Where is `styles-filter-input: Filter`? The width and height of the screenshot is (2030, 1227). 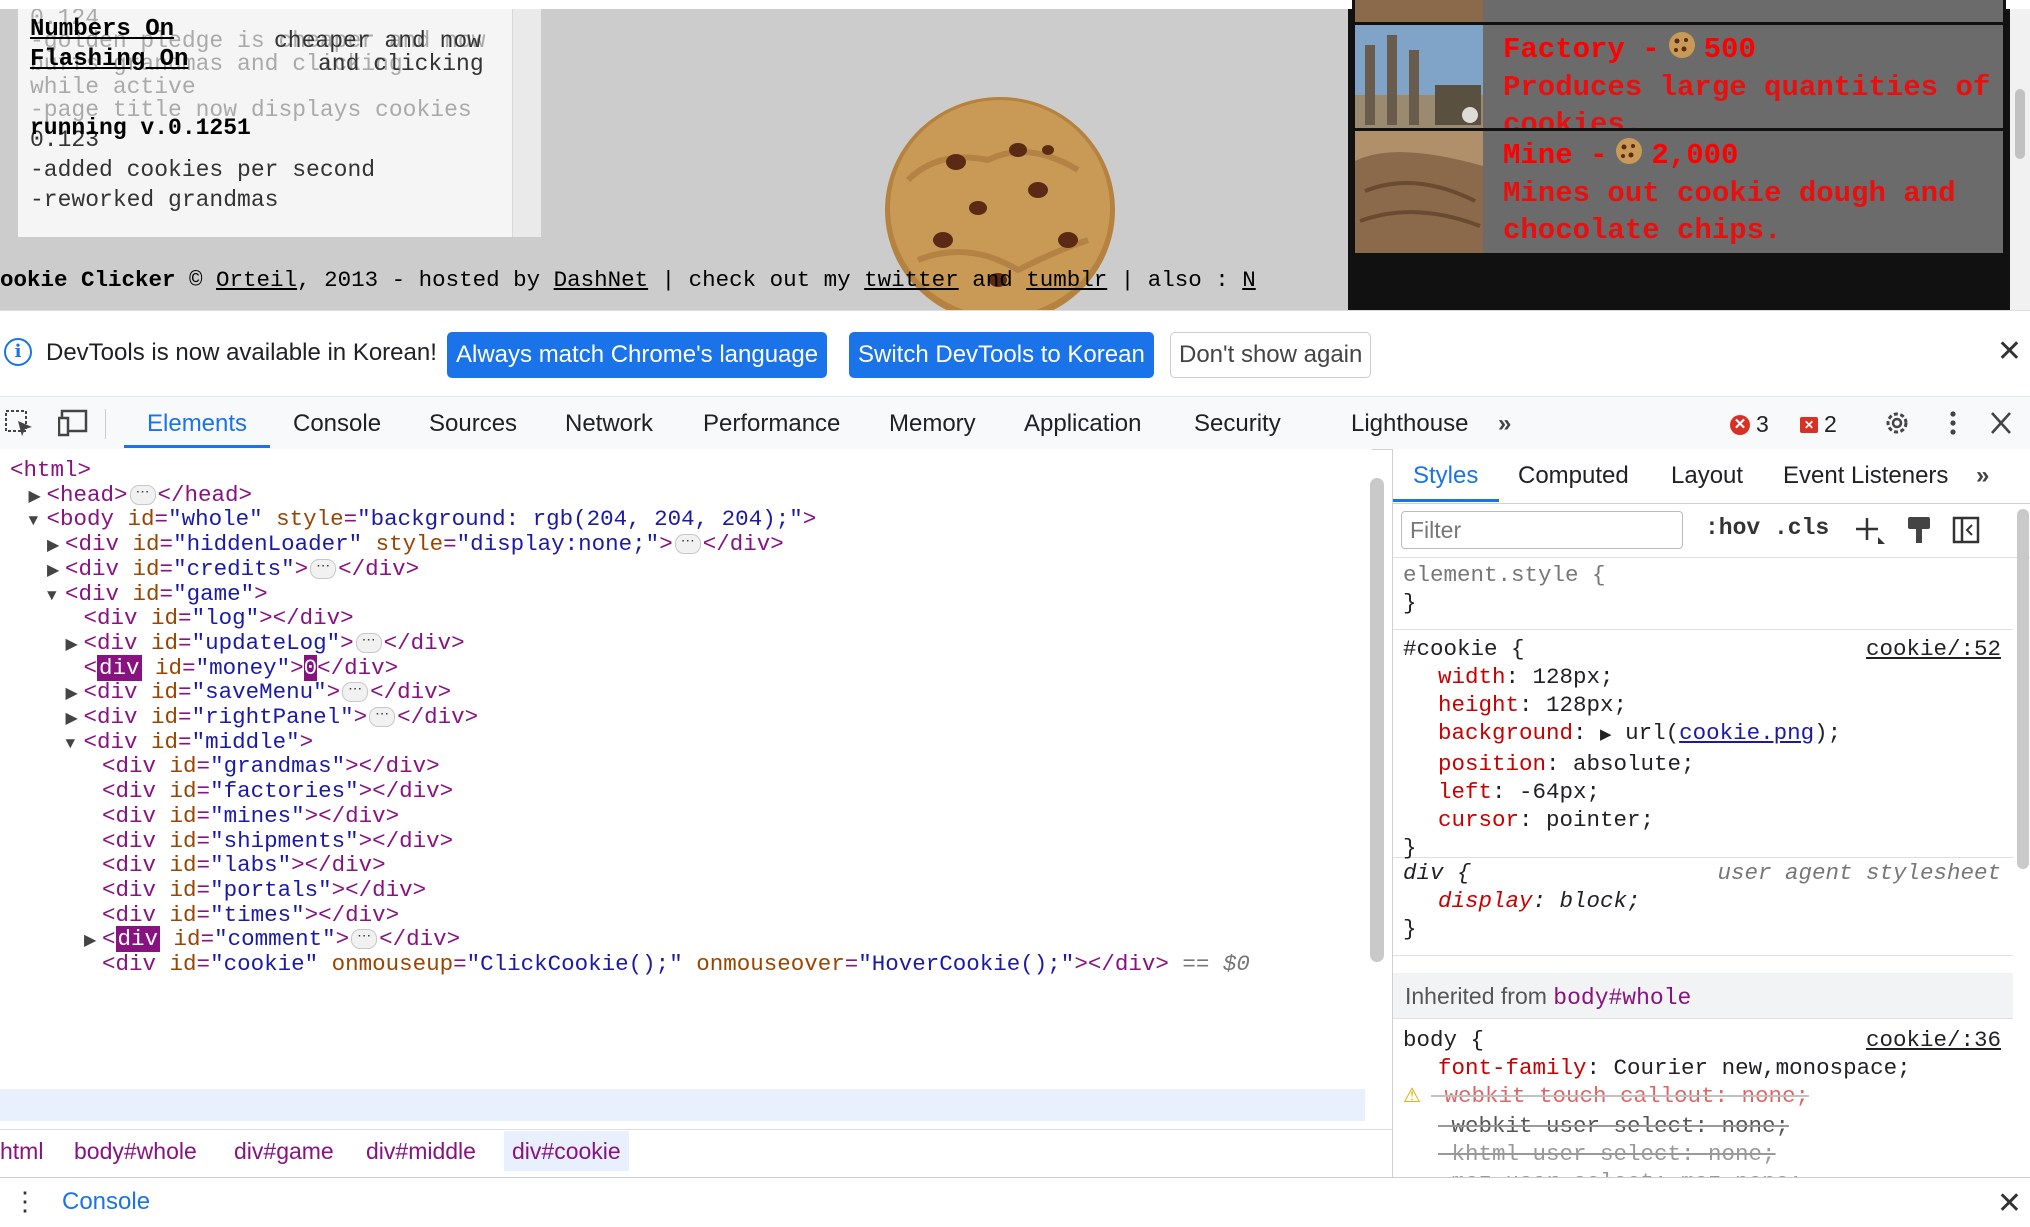 styles-filter-input: Filter is located at coordinates (1542, 530).